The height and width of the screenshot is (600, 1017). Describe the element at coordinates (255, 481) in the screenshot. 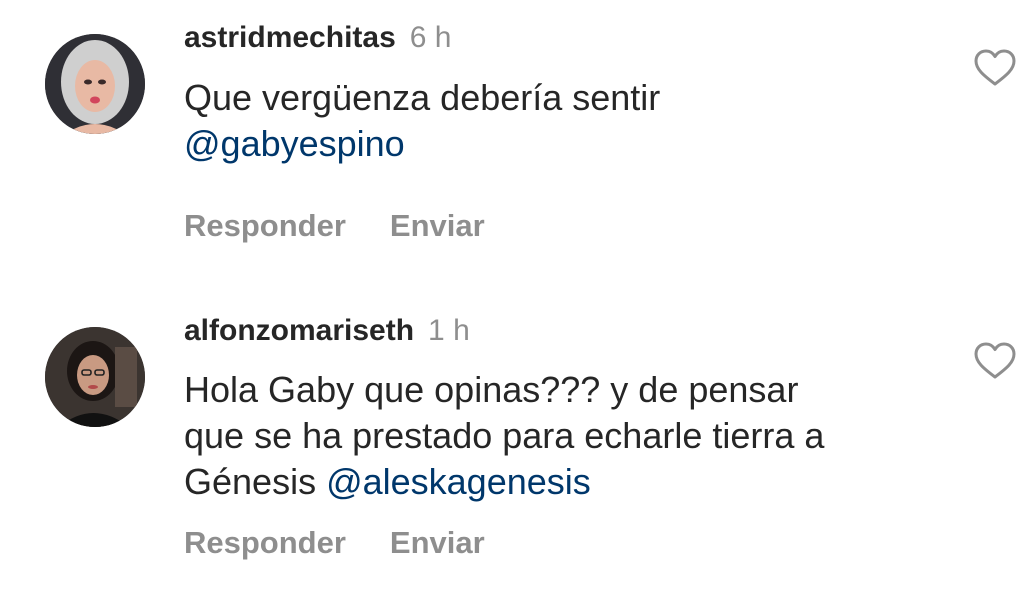

I see `comment-text-fragment: Génesis` at that location.